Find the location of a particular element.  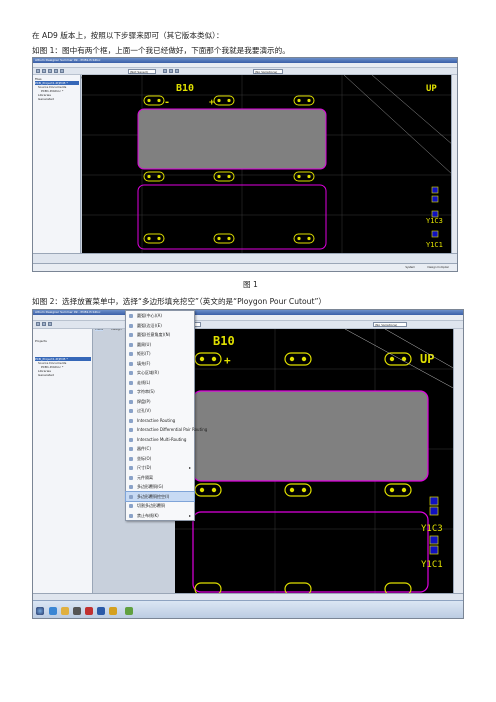

altium-icon is located at coordinates (113, 611).